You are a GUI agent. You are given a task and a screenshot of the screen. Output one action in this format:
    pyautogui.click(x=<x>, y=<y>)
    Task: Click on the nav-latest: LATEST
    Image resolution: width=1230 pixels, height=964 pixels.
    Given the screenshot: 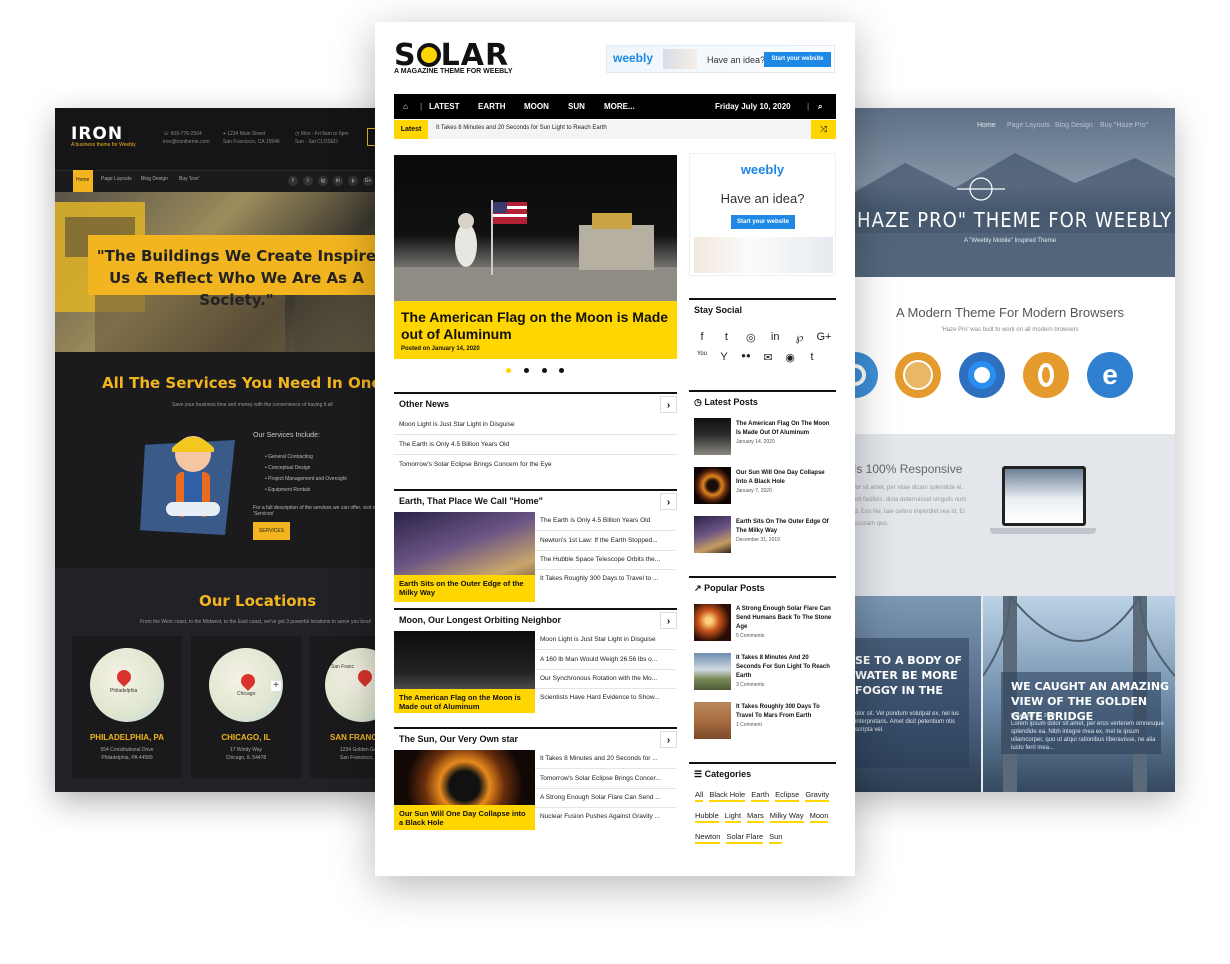 What is the action you would take?
    pyautogui.click(x=444, y=106)
    